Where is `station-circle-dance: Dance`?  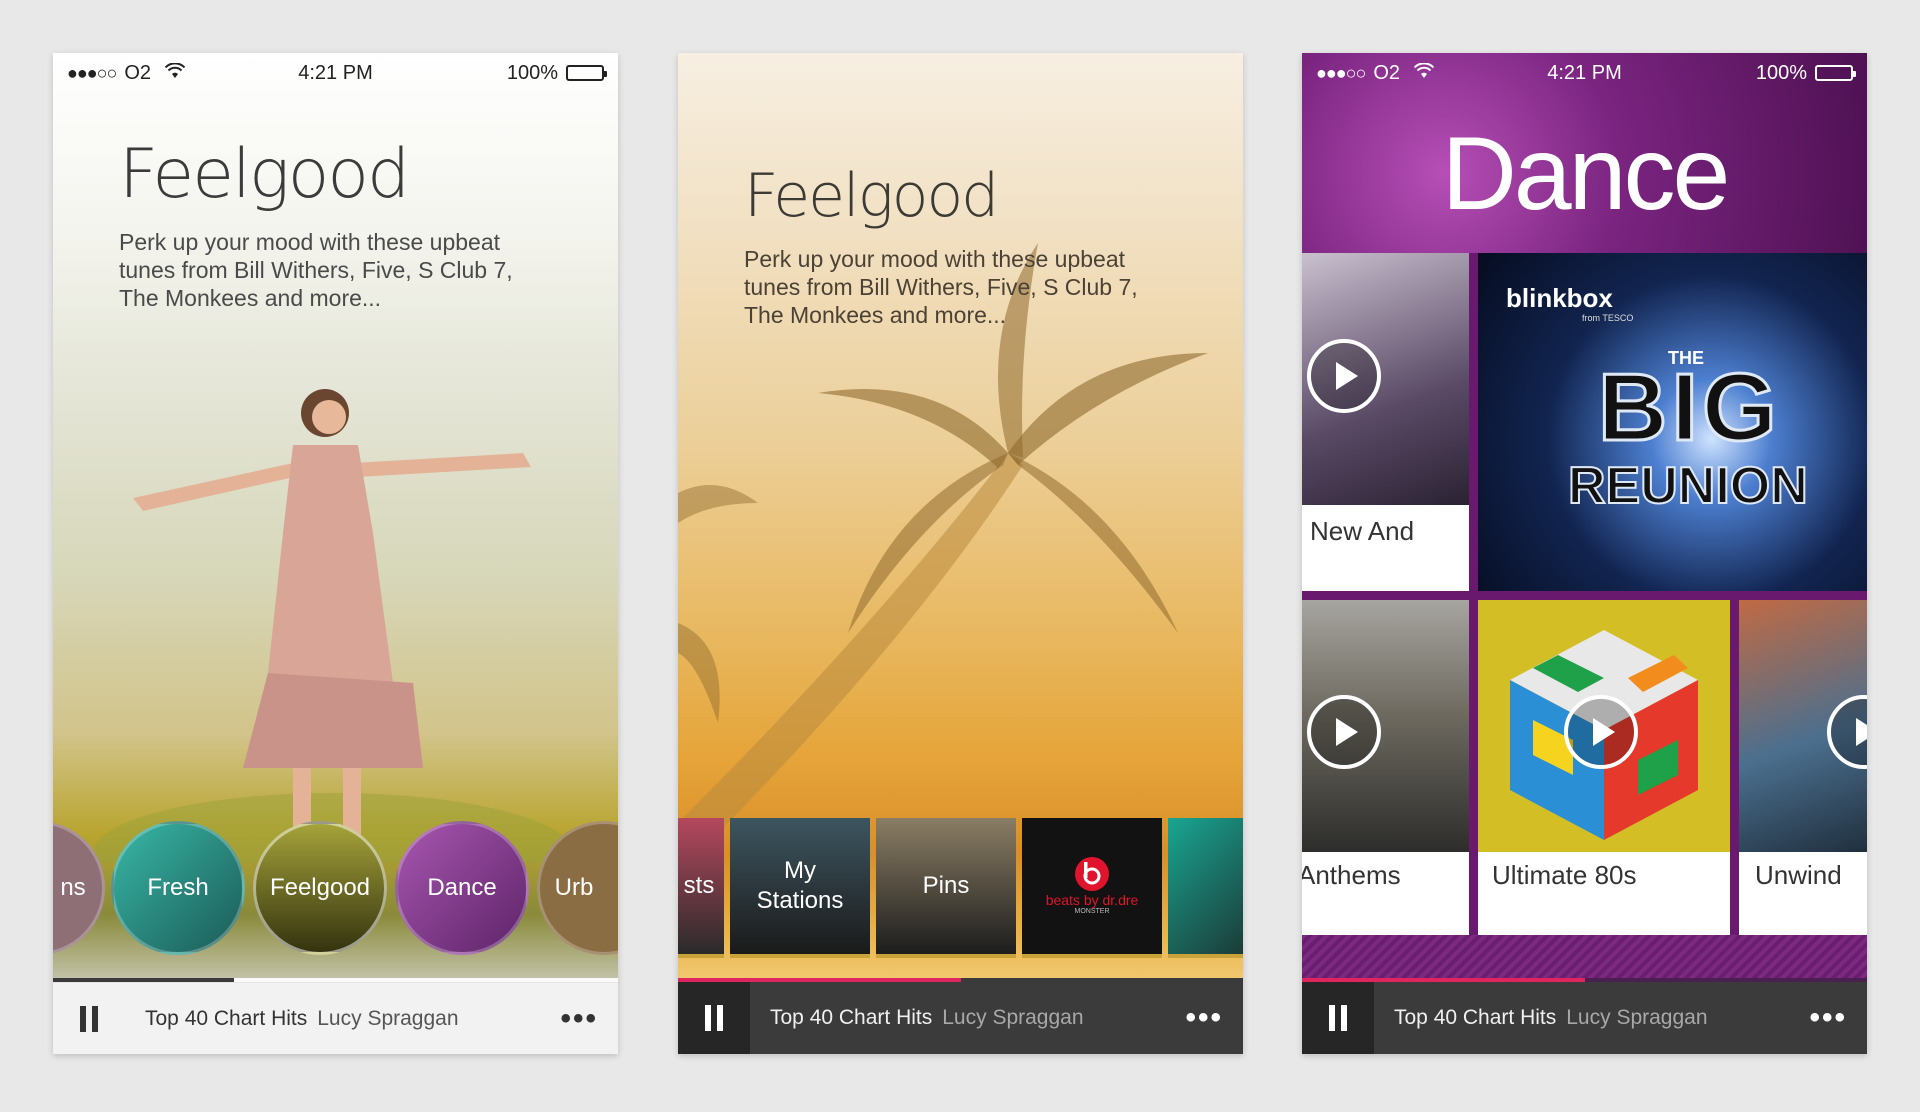
station-circle-dance: Dance is located at coordinates (462, 888).